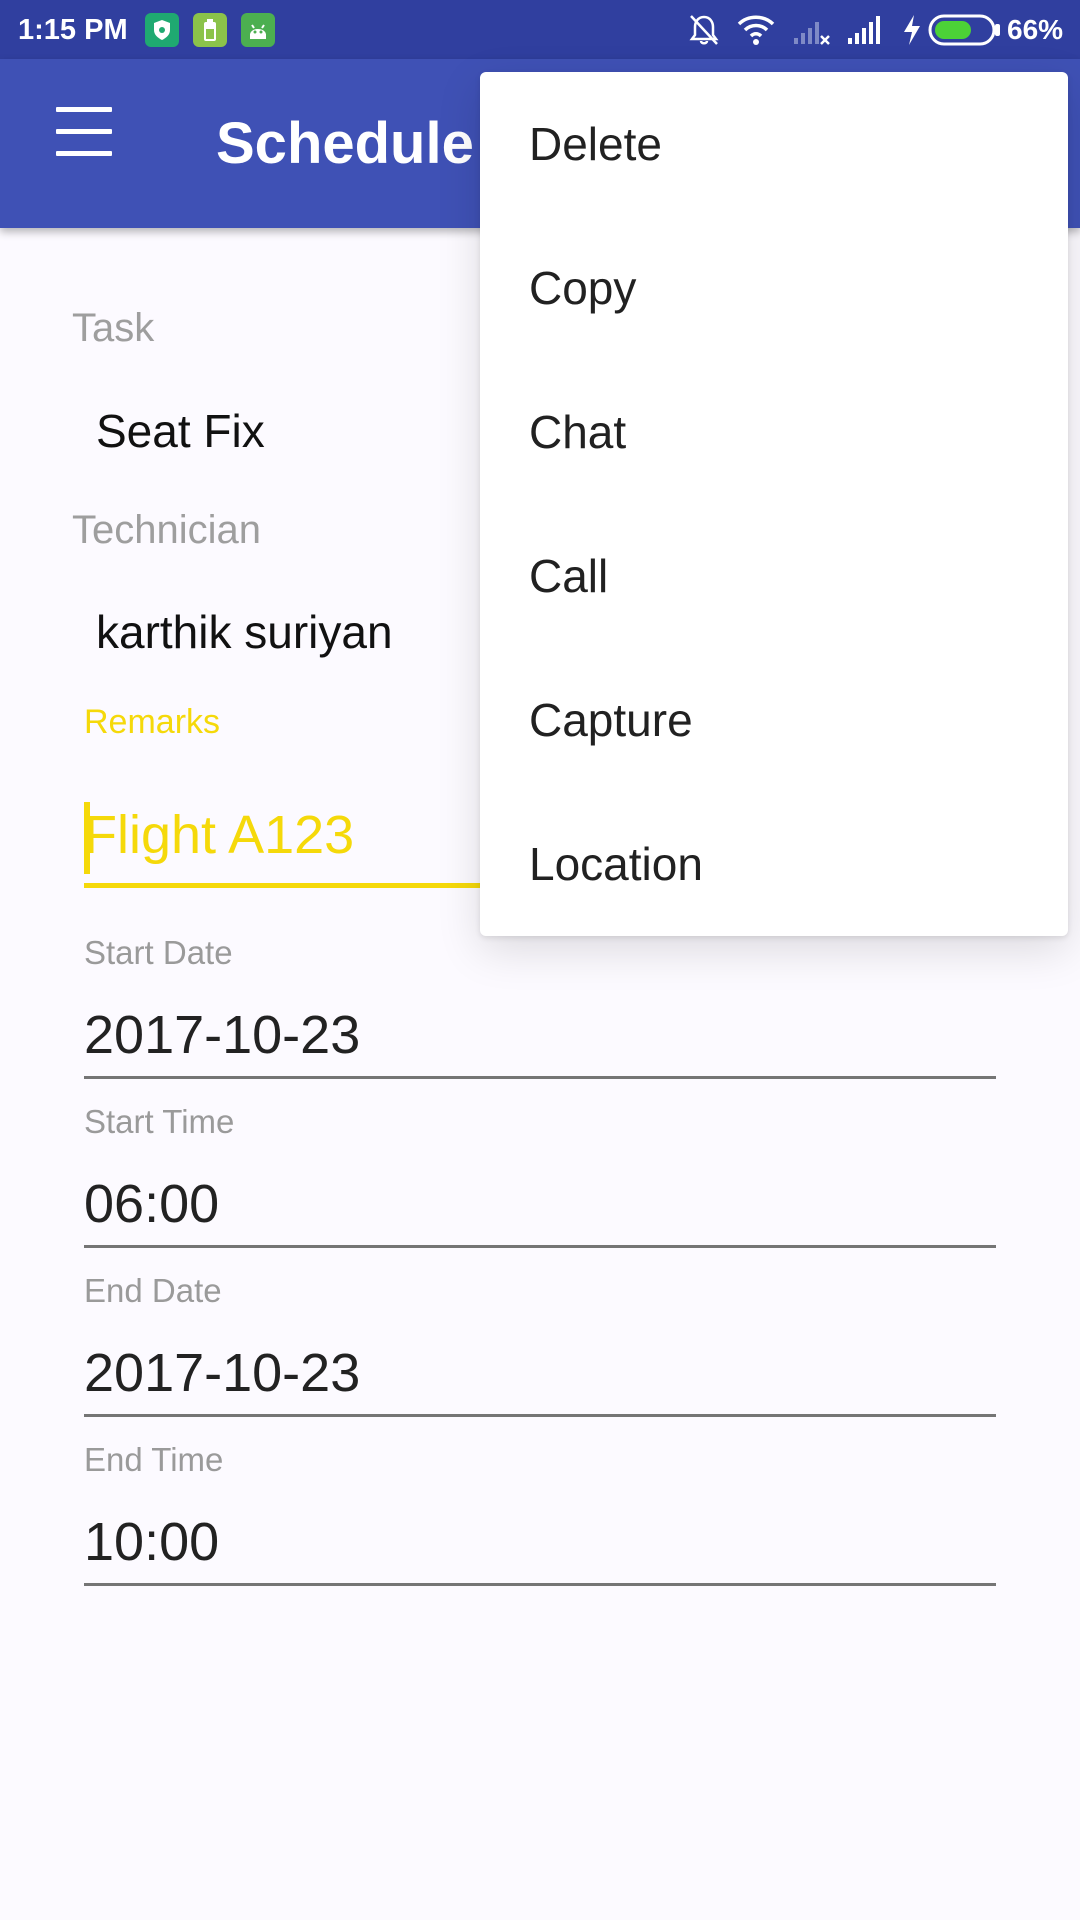 The height and width of the screenshot is (1920, 1080). Describe the element at coordinates (578, 432) in the screenshot. I see `menu-item-label: Chat` at that location.